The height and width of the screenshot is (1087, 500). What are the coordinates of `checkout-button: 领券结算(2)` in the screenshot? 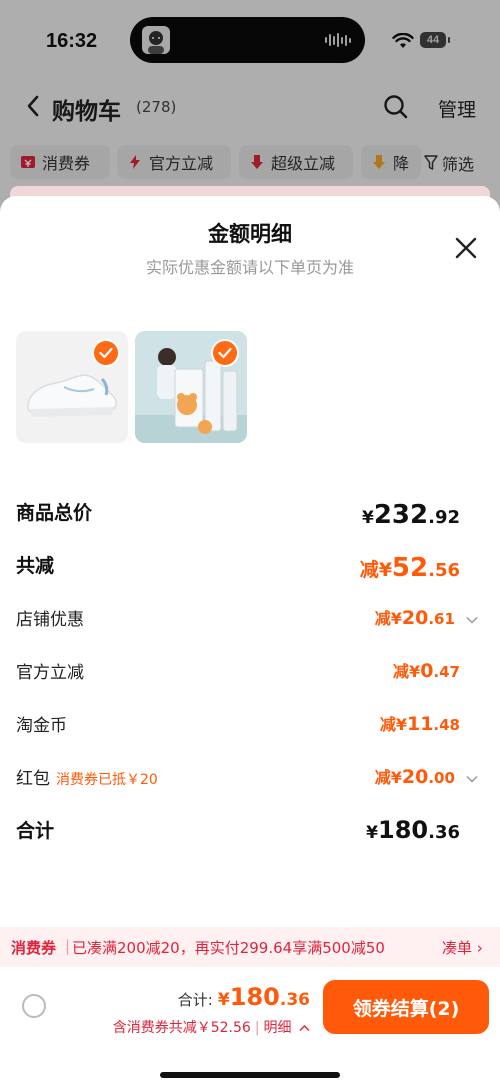 It's located at (406, 1007).